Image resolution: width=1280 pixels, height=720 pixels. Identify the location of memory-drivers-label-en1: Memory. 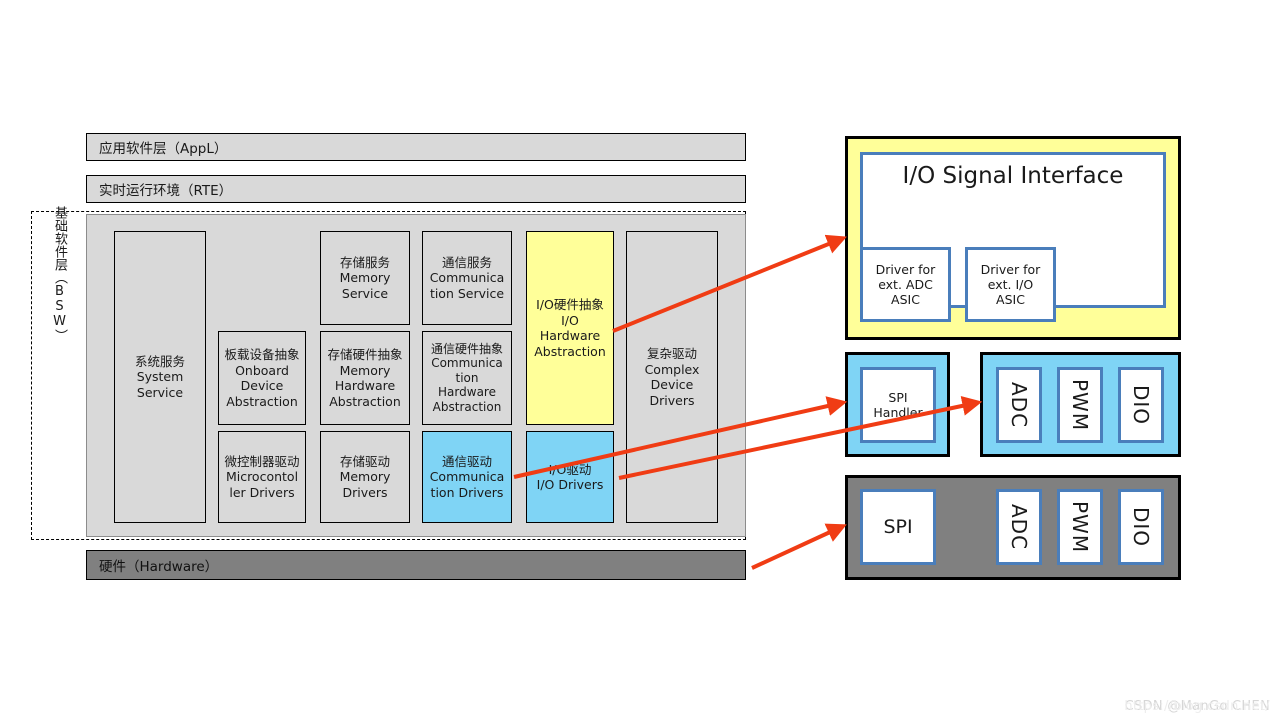
(365, 477).